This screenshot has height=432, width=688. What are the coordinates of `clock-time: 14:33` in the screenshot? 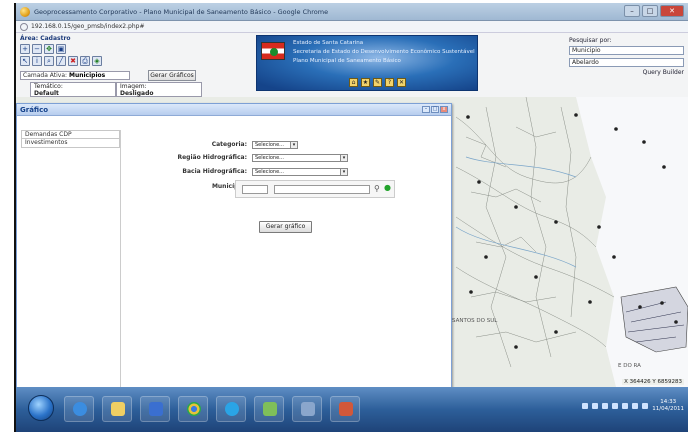 It's located at (668, 402).